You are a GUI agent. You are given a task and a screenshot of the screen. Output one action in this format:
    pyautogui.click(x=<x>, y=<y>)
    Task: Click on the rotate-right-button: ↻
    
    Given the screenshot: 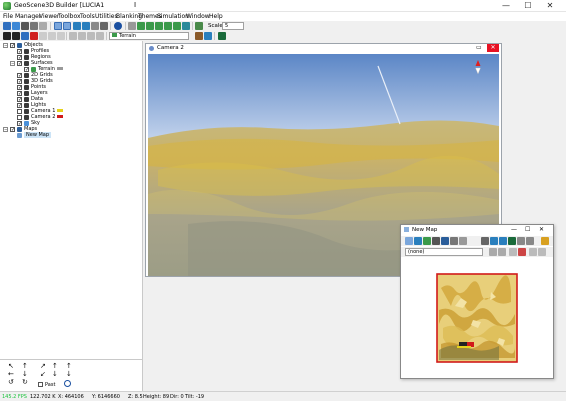 What is the action you would take?
    pyautogui.click(x=25, y=382)
    